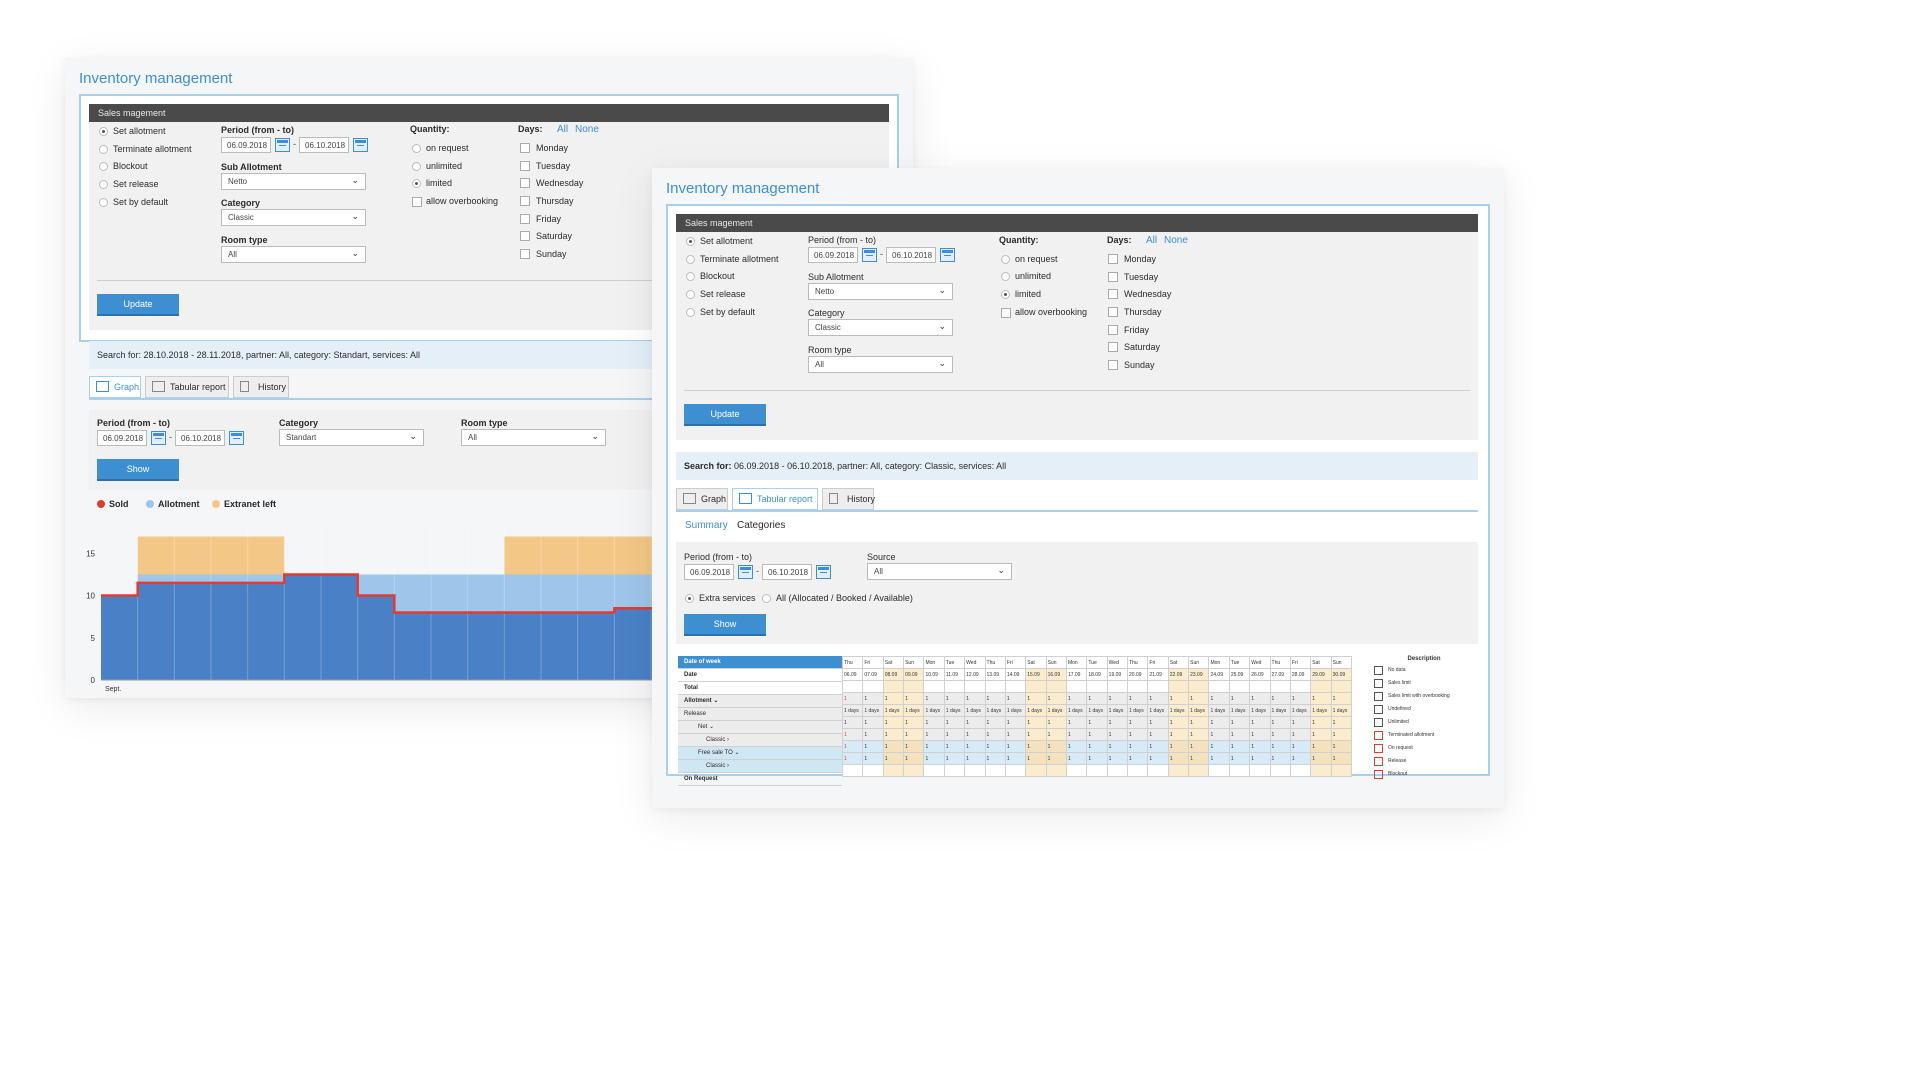  What do you see at coordinates (760, 727) in the screenshot?
I see `row-header: Net ⌄` at bounding box center [760, 727].